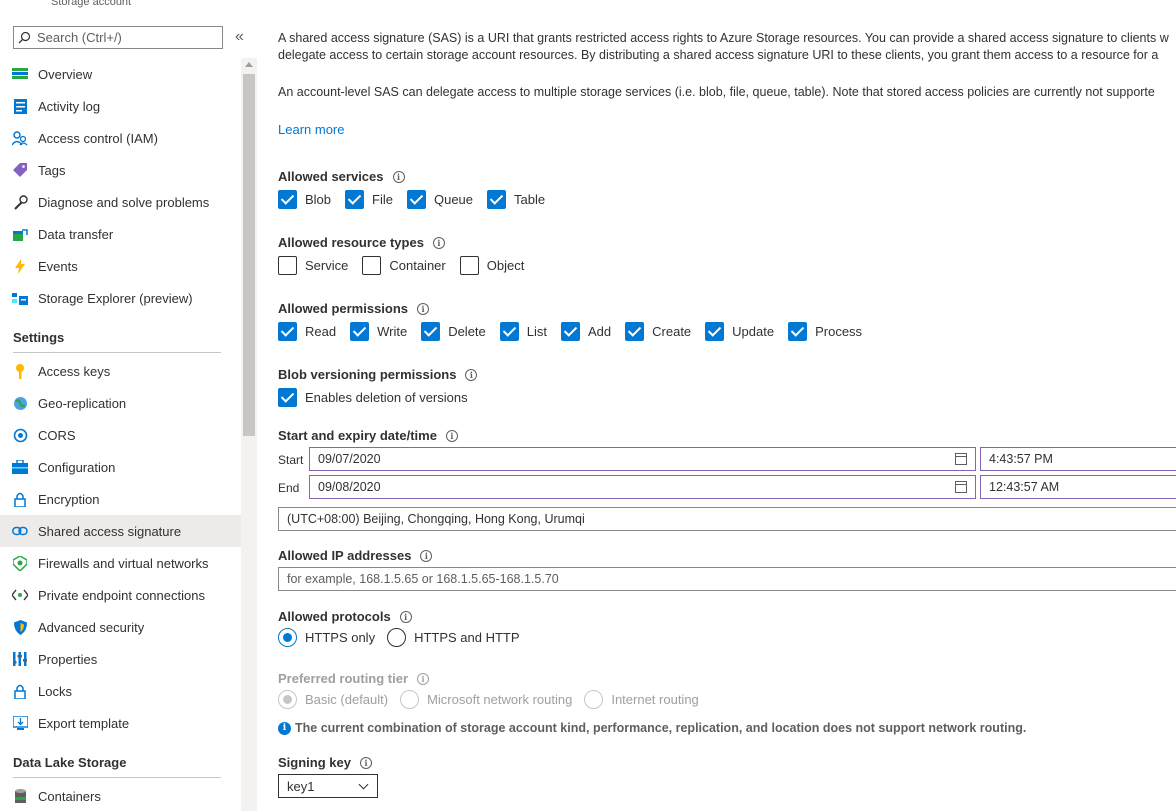  What do you see at coordinates (123, 563) in the screenshot?
I see `sidebar-item-label: Firewalls and virtual networks` at bounding box center [123, 563].